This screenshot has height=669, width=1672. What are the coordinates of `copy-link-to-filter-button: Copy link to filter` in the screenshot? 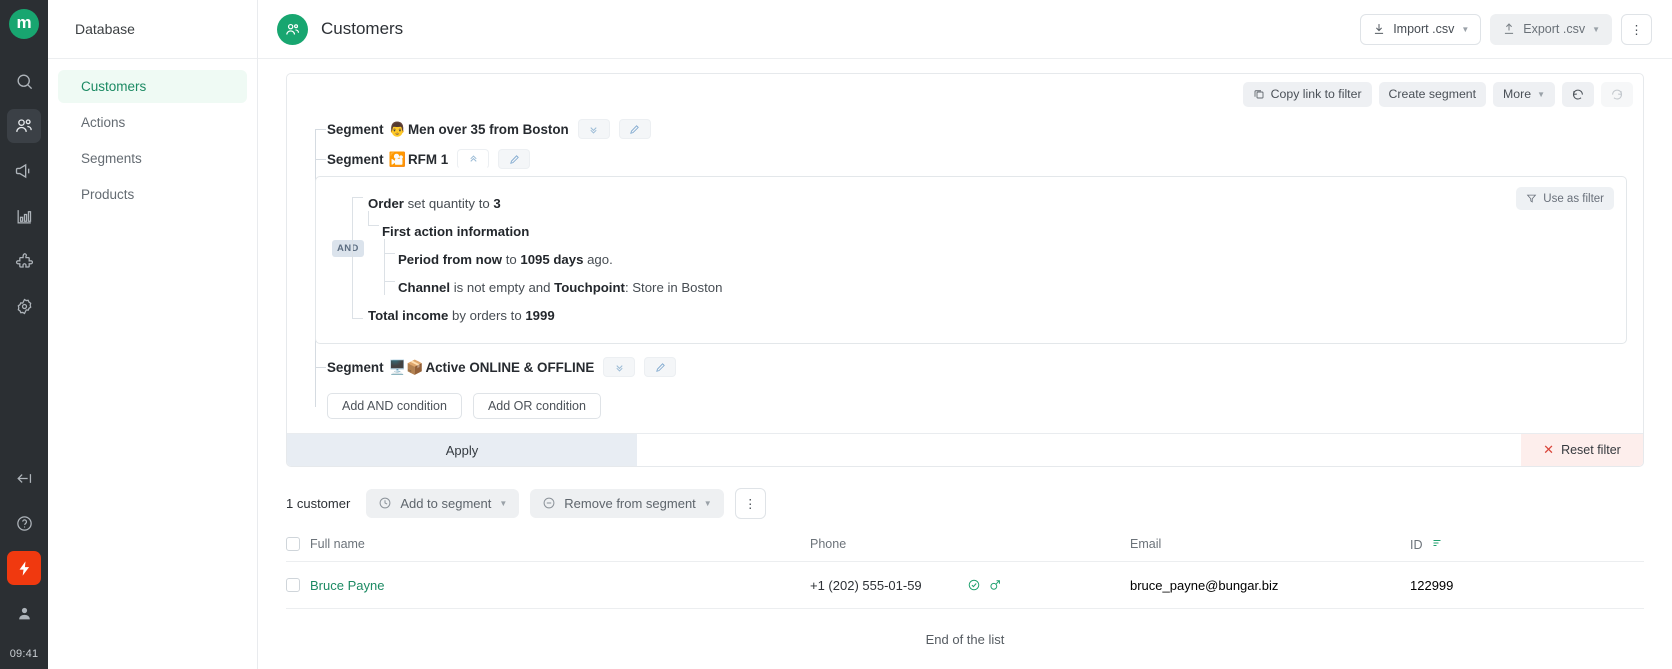 It's located at (1307, 94).